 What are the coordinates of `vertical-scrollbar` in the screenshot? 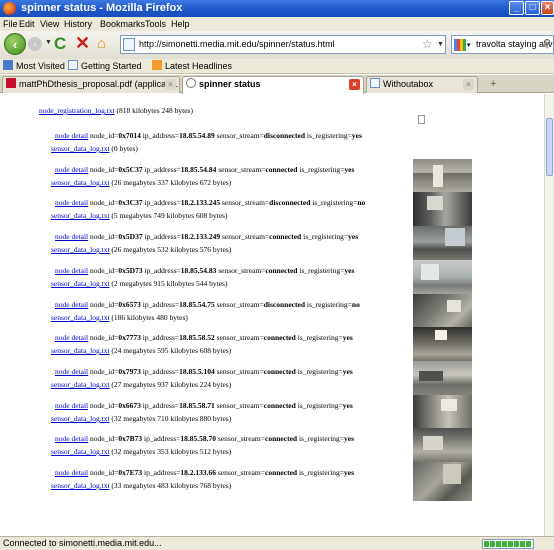 It's located at (549, 315).